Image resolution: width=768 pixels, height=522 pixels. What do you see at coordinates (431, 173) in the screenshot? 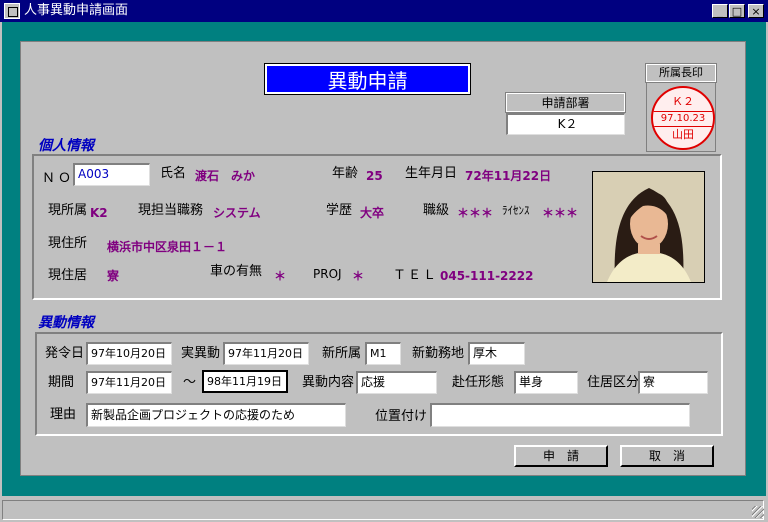
I see `birth-label: 生年月日` at bounding box center [431, 173].